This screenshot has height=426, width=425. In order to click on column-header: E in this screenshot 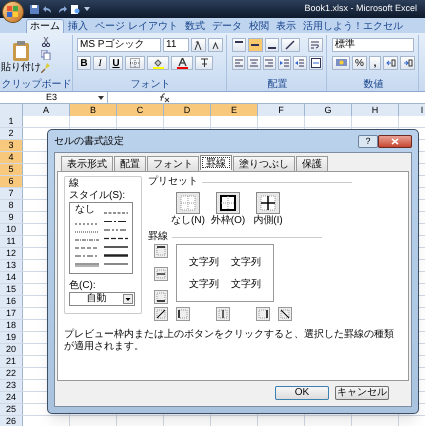, I will do `click(234, 110)`.